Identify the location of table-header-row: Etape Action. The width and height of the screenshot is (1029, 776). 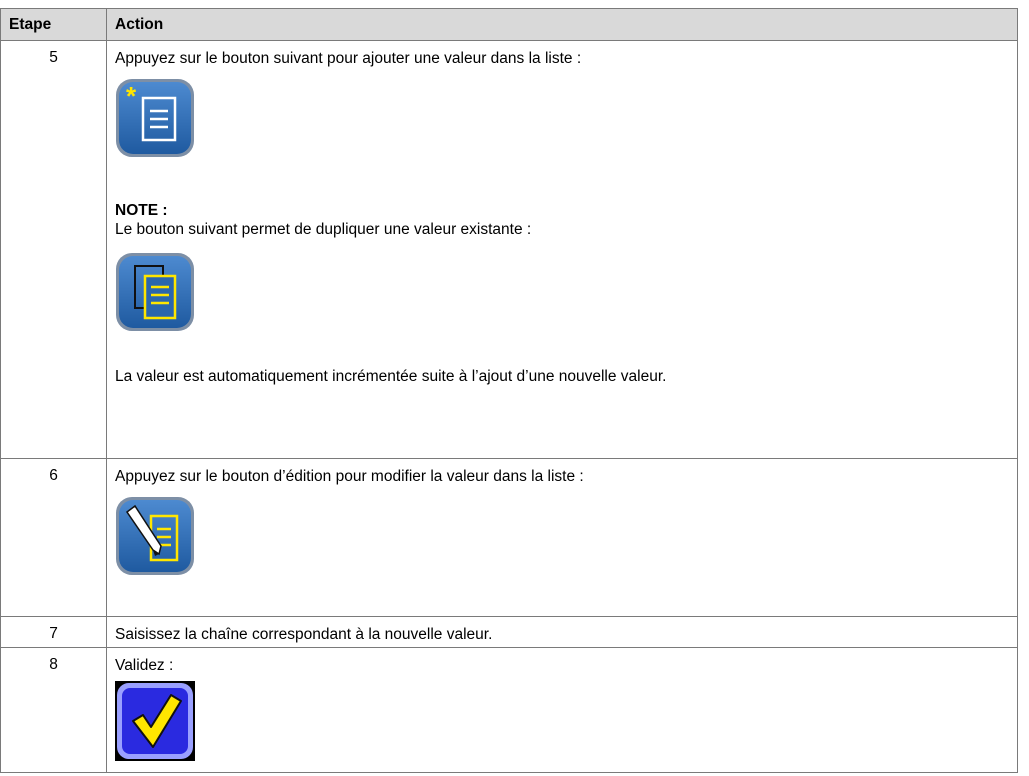
(509, 24).